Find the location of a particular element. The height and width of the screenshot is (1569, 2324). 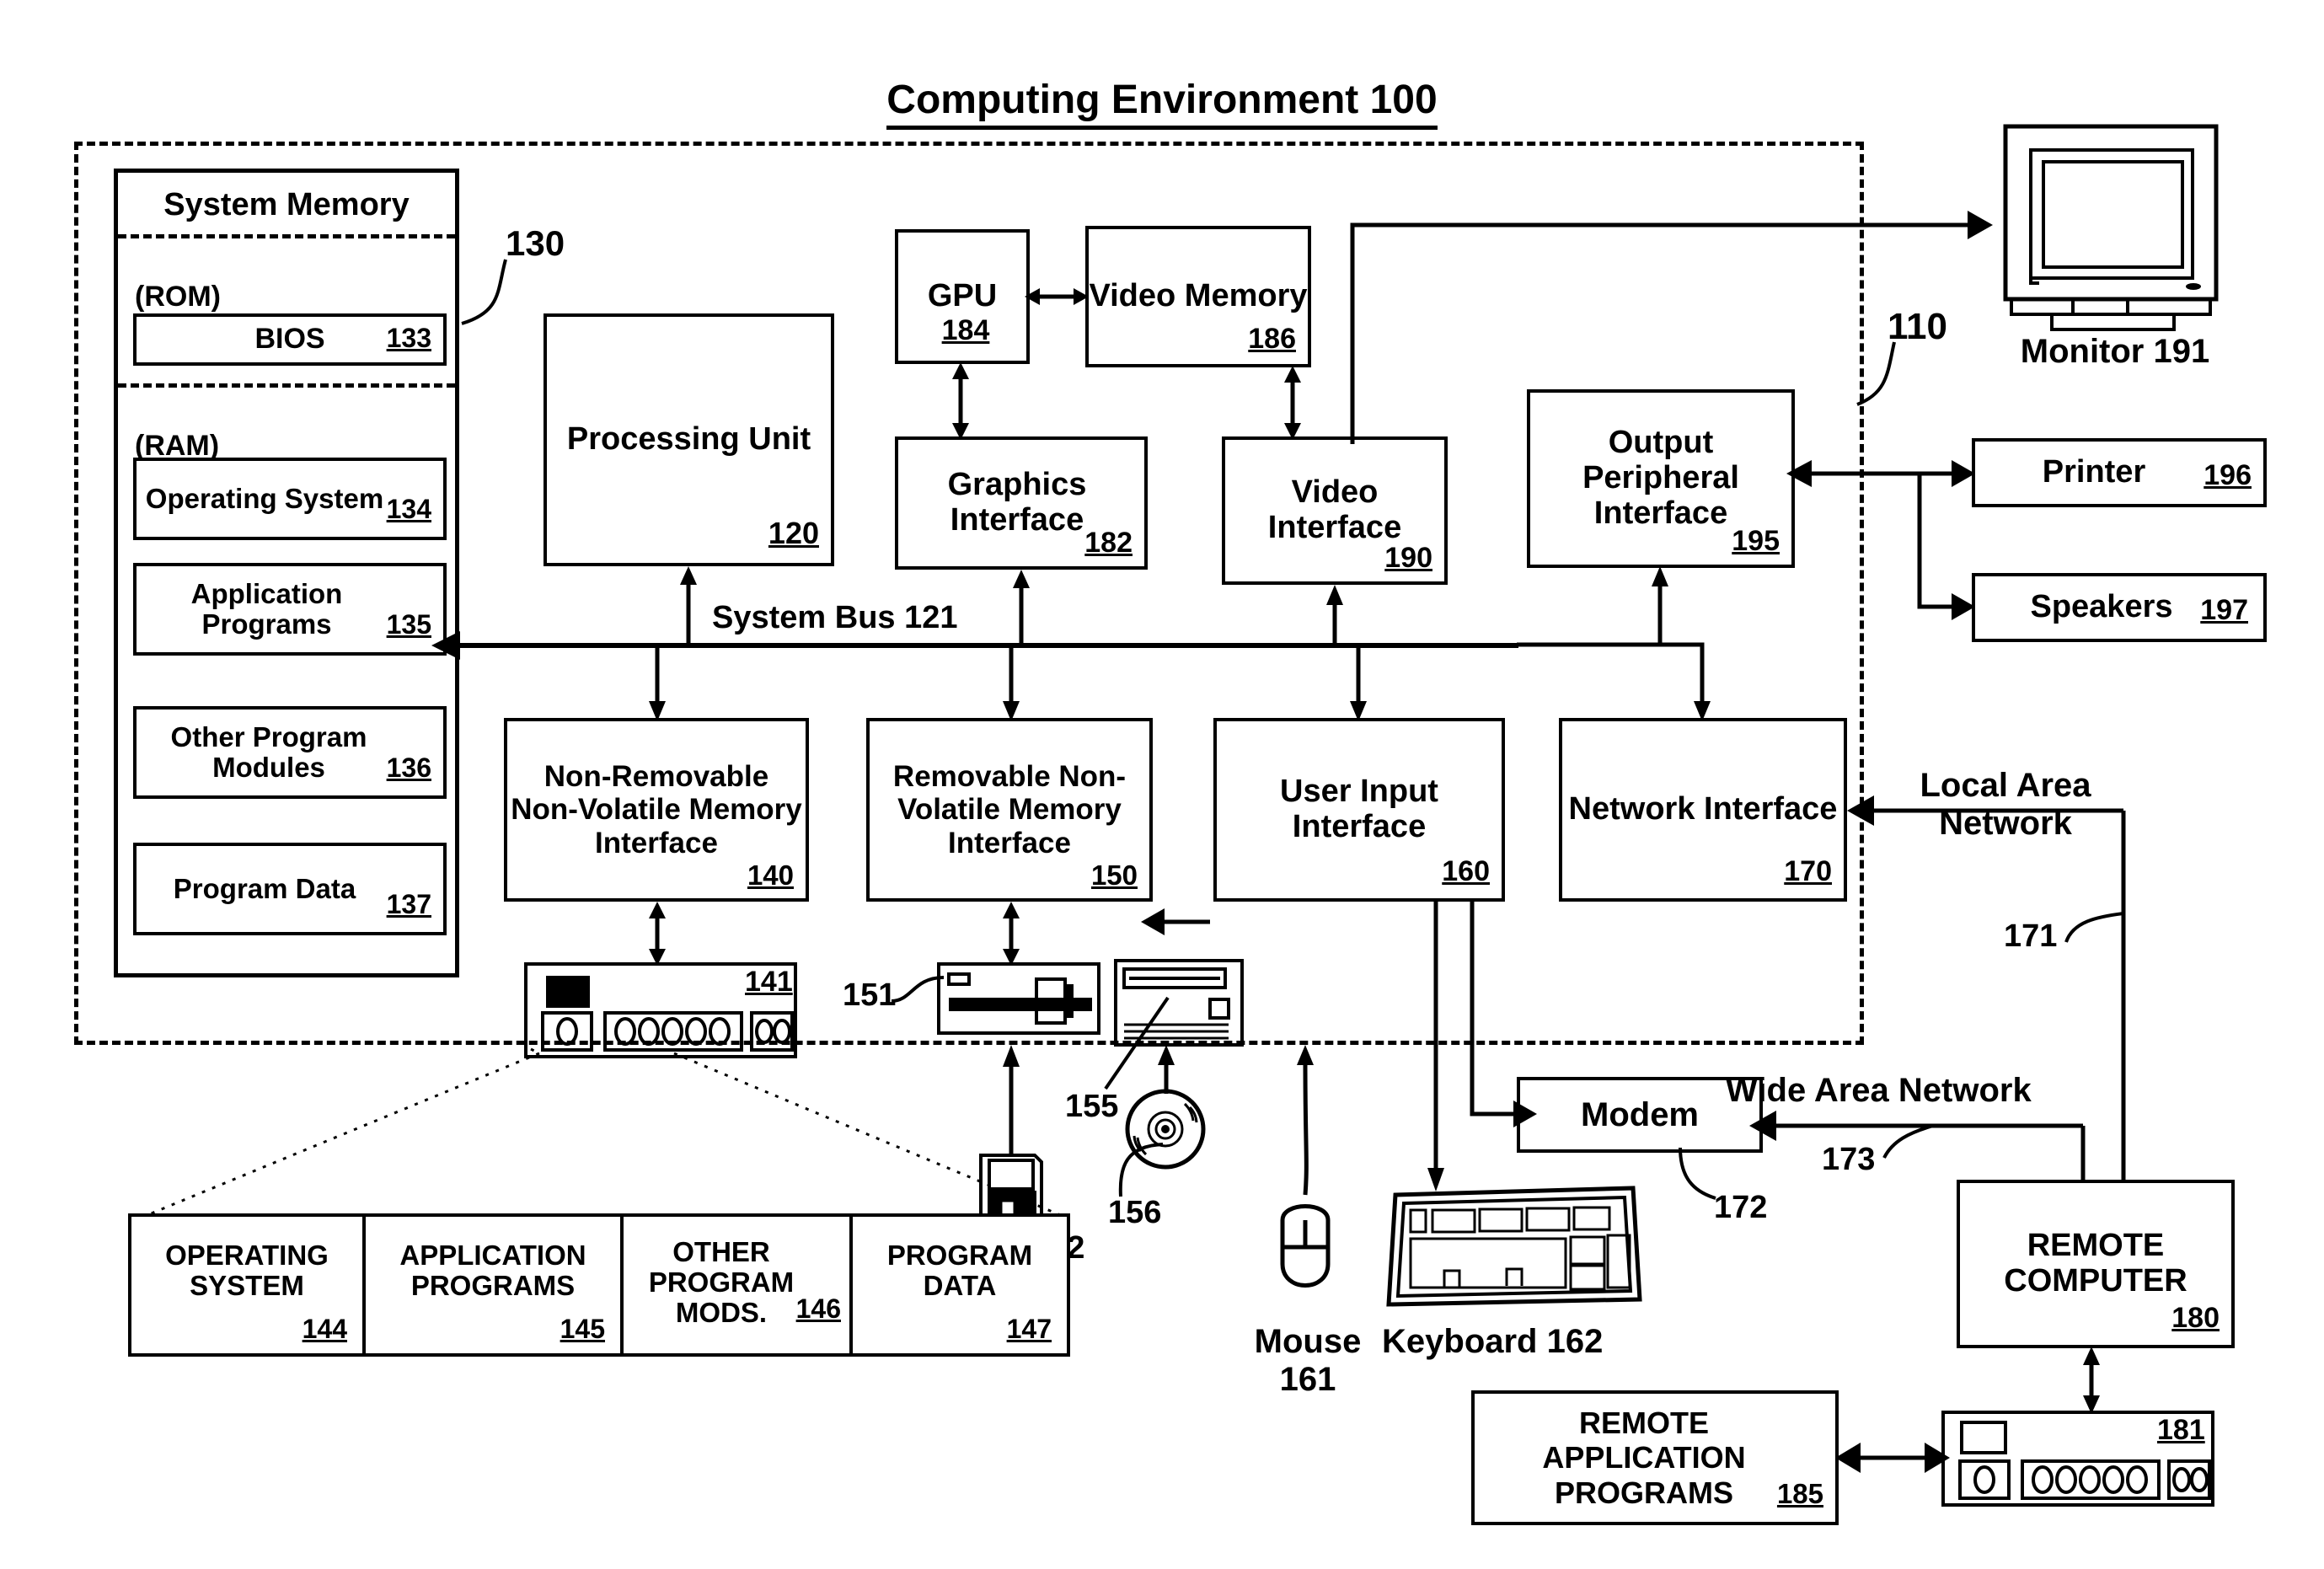

gpu-ref: 184 is located at coordinates (965, 330).